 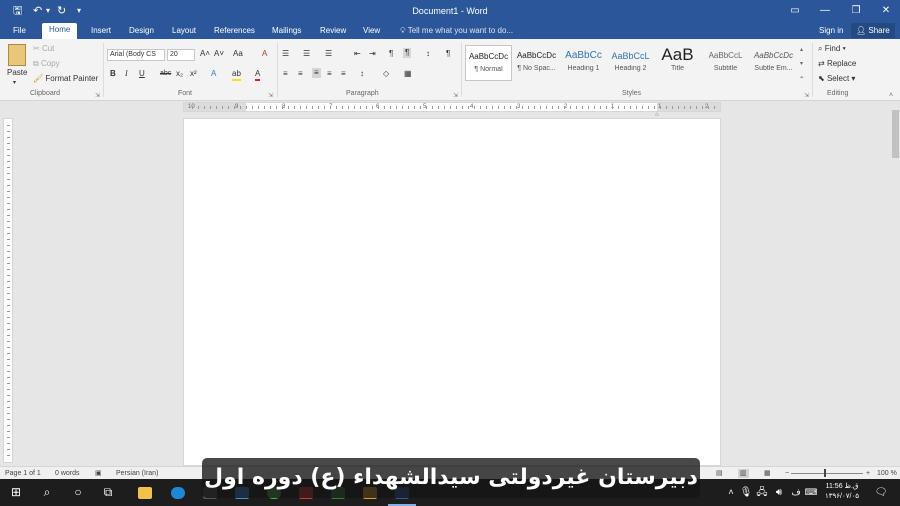 What do you see at coordinates (67, 473) in the screenshot?
I see `word-count: 0 words` at bounding box center [67, 473].